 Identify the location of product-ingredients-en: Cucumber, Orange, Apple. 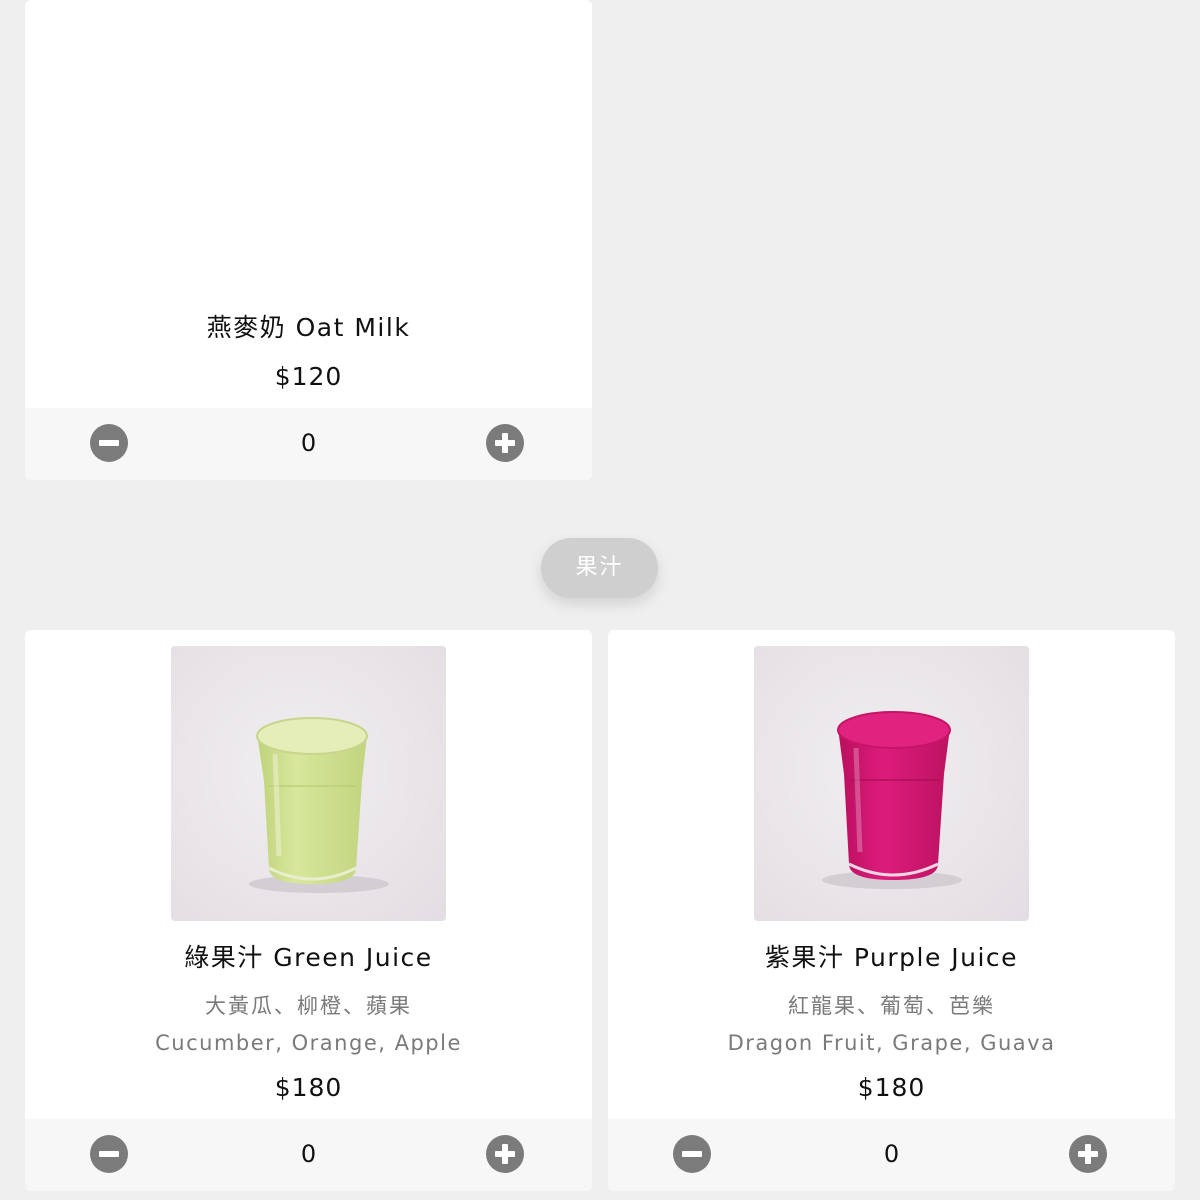
(308, 1043).